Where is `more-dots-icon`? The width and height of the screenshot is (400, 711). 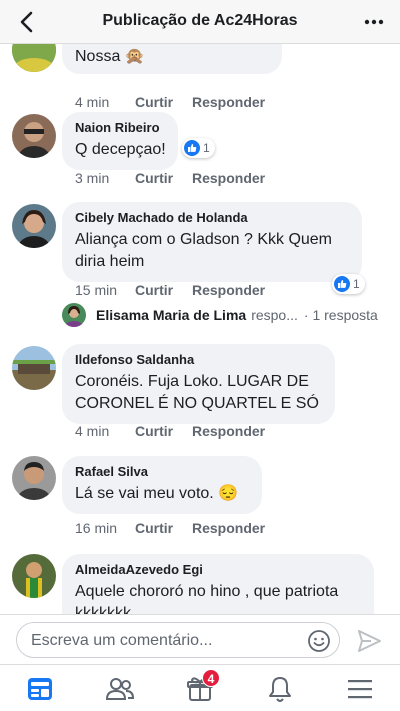
more-dots-icon is located at coordinates (374, 22).